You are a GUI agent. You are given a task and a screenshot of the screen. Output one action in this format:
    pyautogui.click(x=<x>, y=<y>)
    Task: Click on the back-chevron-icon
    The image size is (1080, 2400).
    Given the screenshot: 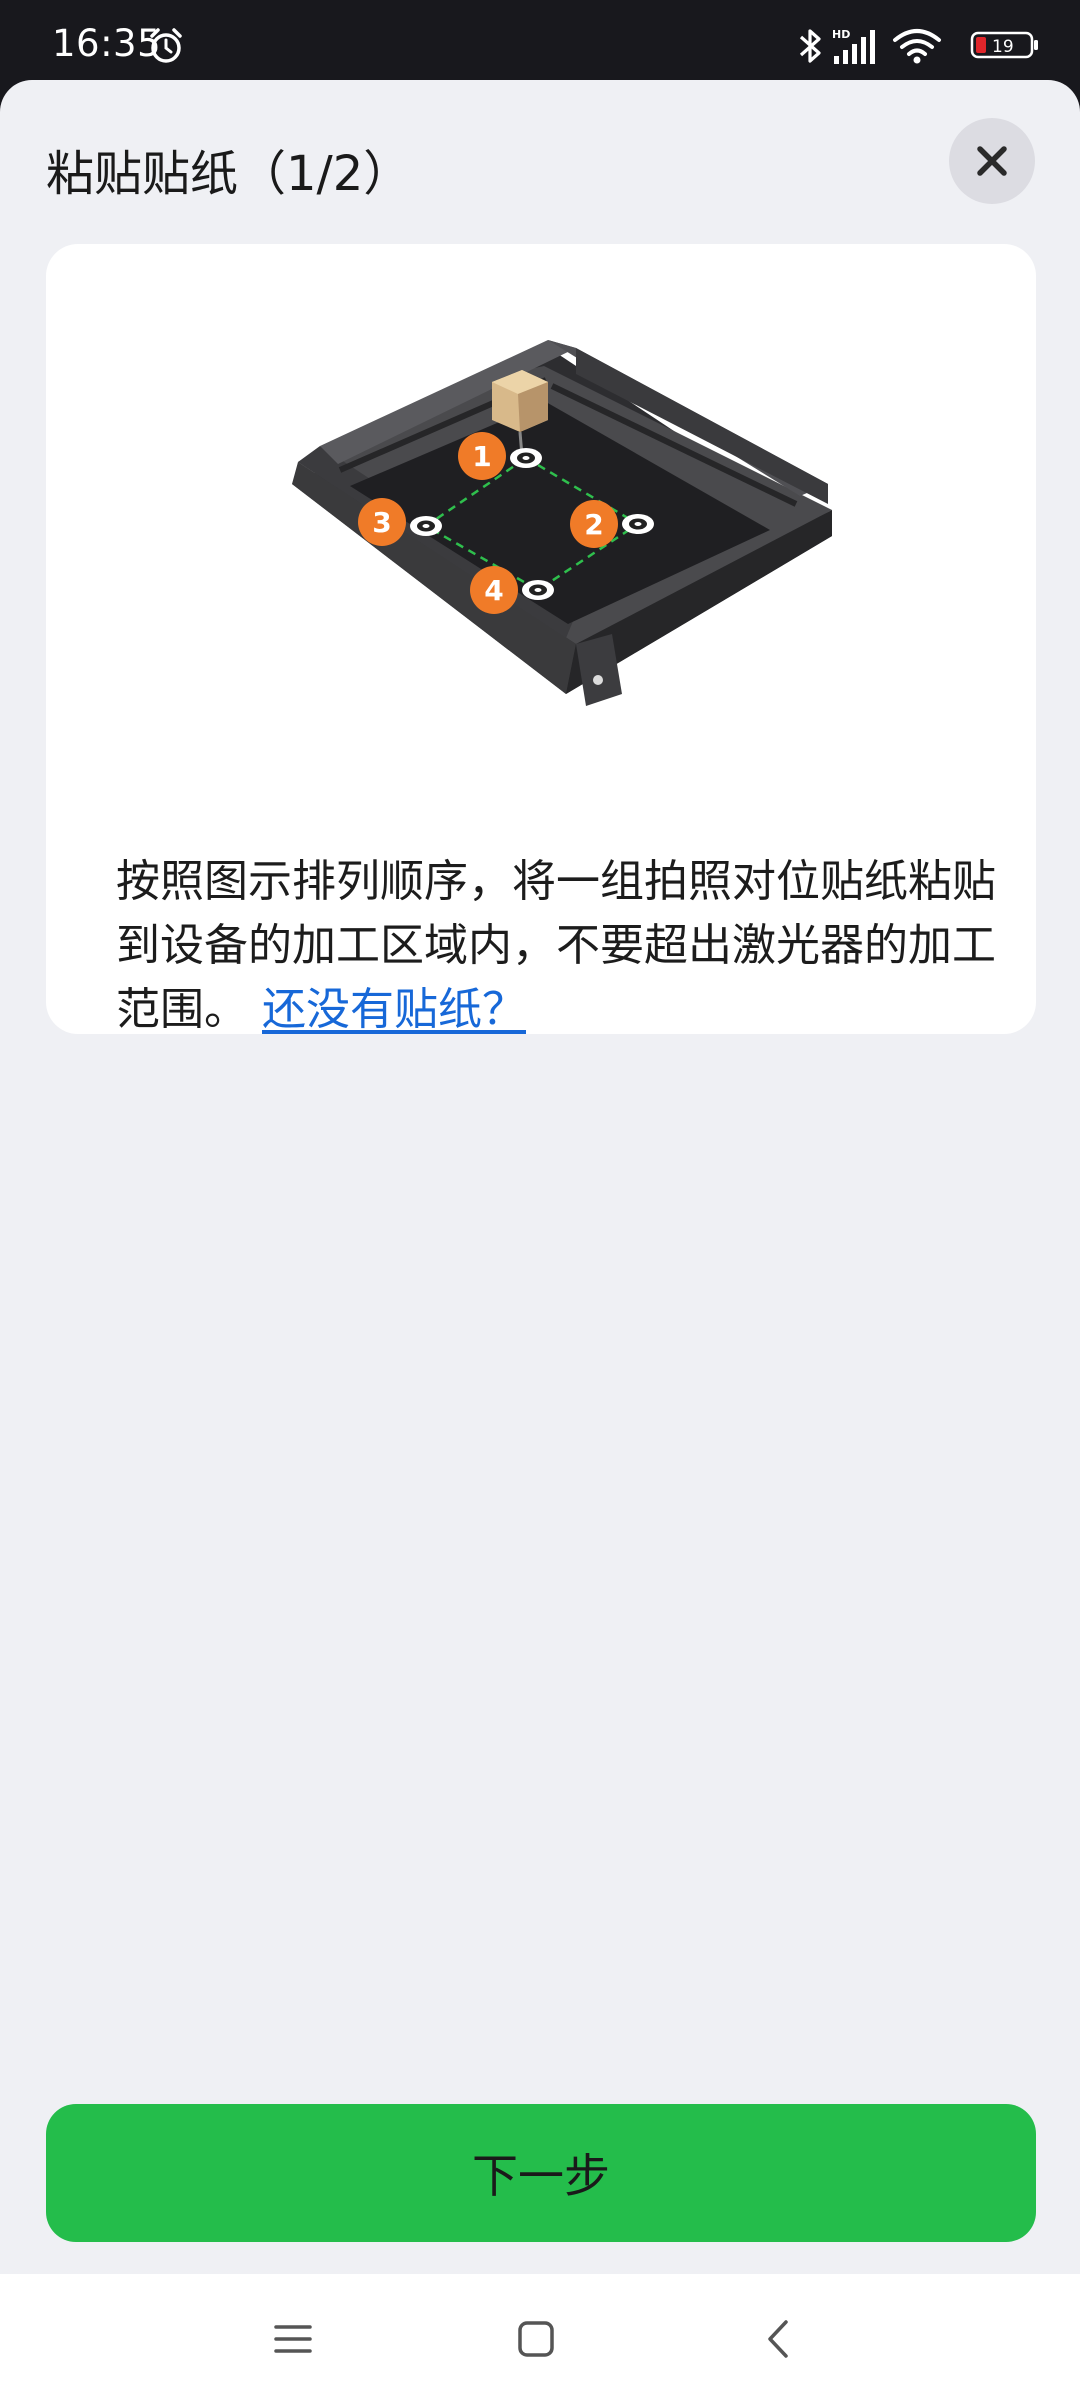 What is the action you would take?
    pyautogui.click(x=780, y=2339)
    